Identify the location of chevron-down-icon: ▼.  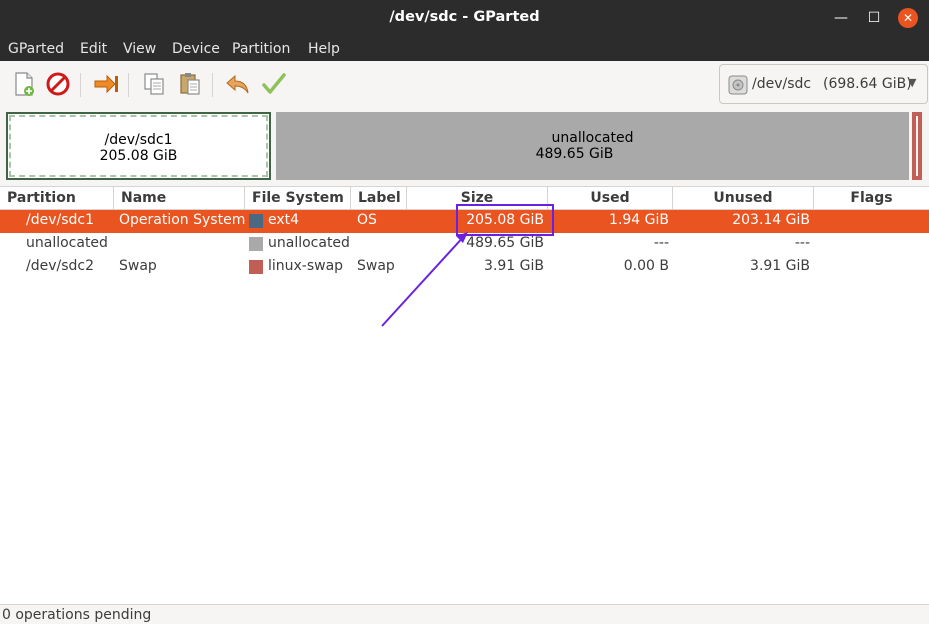
(912, 82).